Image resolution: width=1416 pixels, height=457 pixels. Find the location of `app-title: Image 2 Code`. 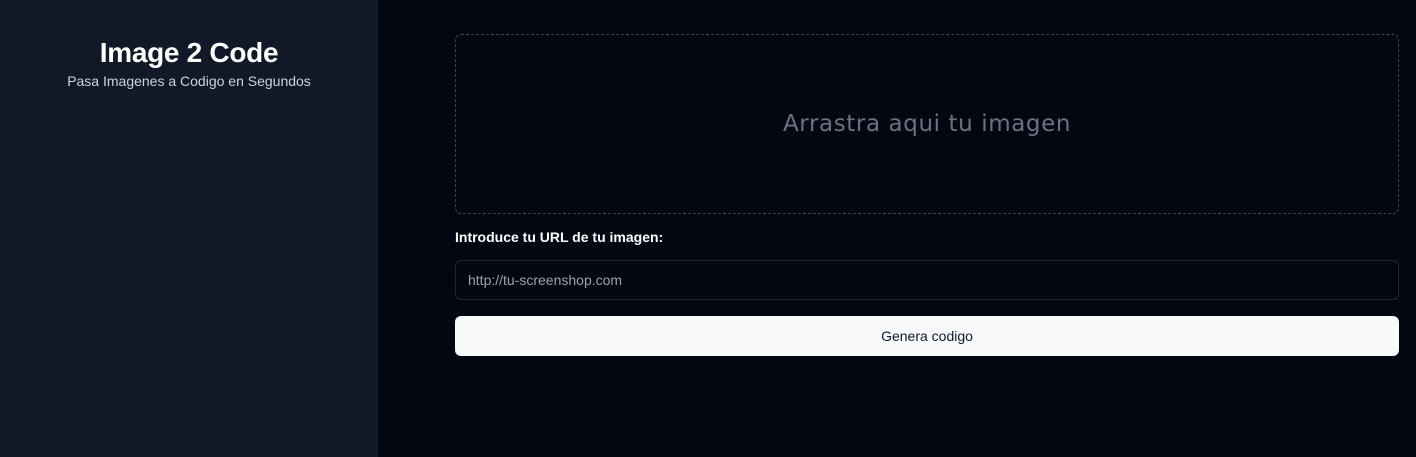

app-title: Image 2 Code is located at coordinates (189, 52).